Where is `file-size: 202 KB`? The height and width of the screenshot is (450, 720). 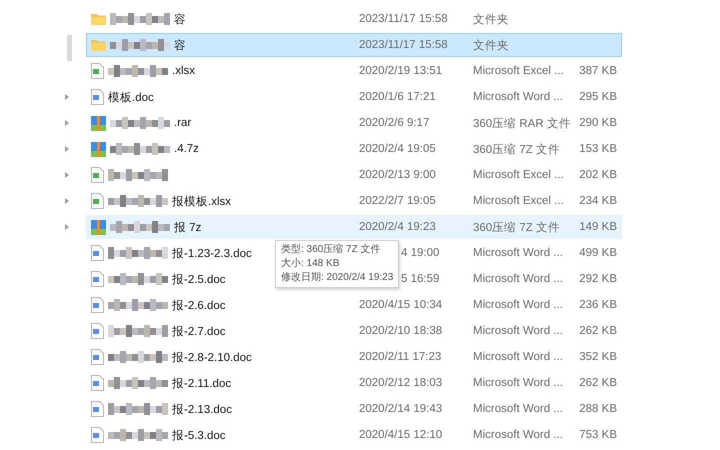 file-size: 202 KB is located at coordinates (597, 175).